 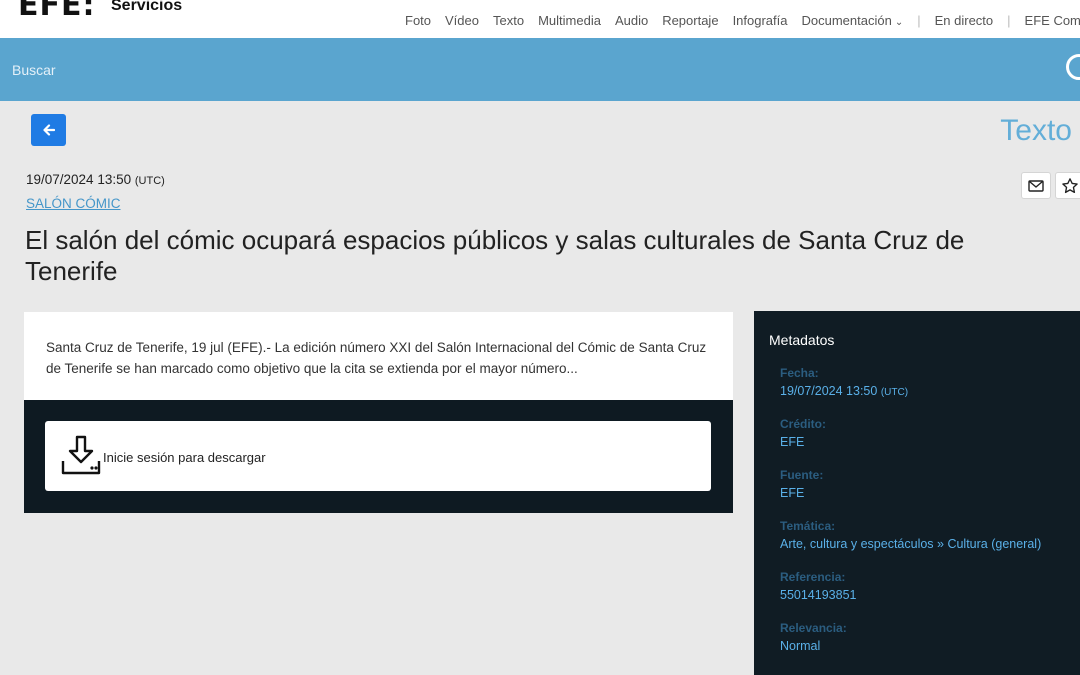 I want to click on favorite-button, so click(x=1067, y=185).